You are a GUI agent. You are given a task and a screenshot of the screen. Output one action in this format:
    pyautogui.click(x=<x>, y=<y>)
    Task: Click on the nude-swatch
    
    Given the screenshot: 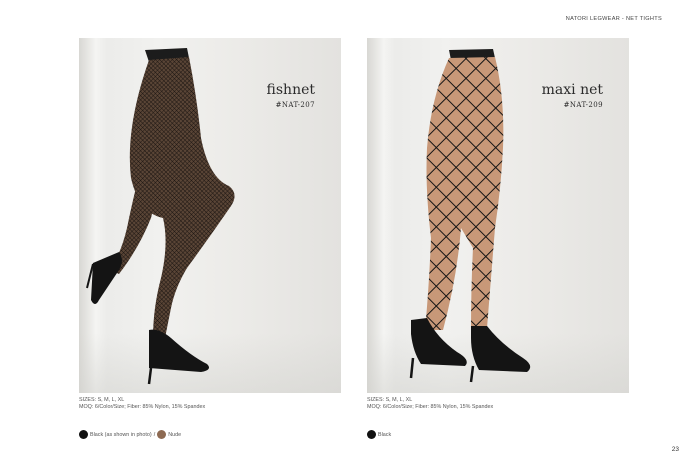 What is the action you would take?
    pyautogui.click(x=162, y=434)
    